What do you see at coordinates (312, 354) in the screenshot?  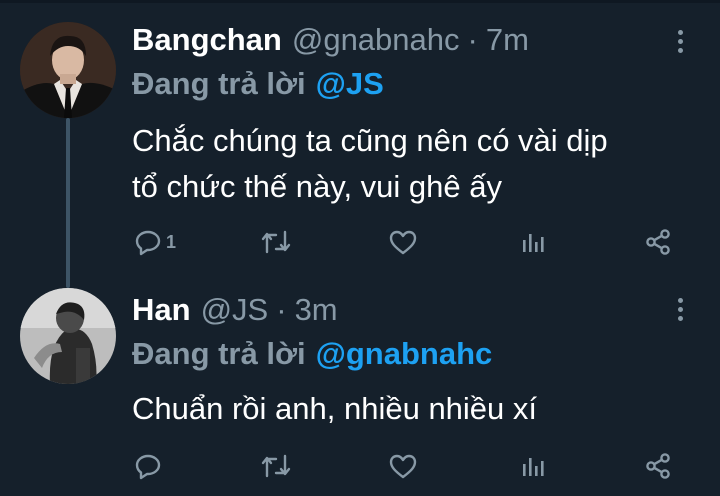 I see `replying-to: Đang trả lời @gnabnahc` at bounding box center [312, 354].